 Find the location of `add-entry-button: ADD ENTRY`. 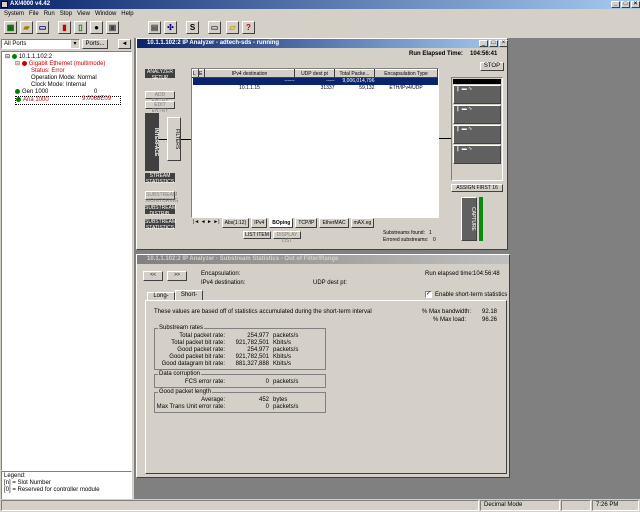

add-entry-button: ADD ENTRY is located at coordinates (160, 97).